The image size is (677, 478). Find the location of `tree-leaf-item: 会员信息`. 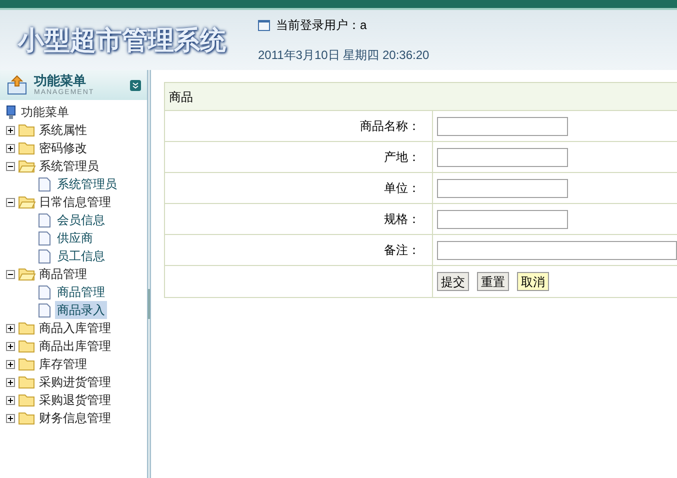

tree-leaf-item: 会员信息 is located at coordinates (81, 220).